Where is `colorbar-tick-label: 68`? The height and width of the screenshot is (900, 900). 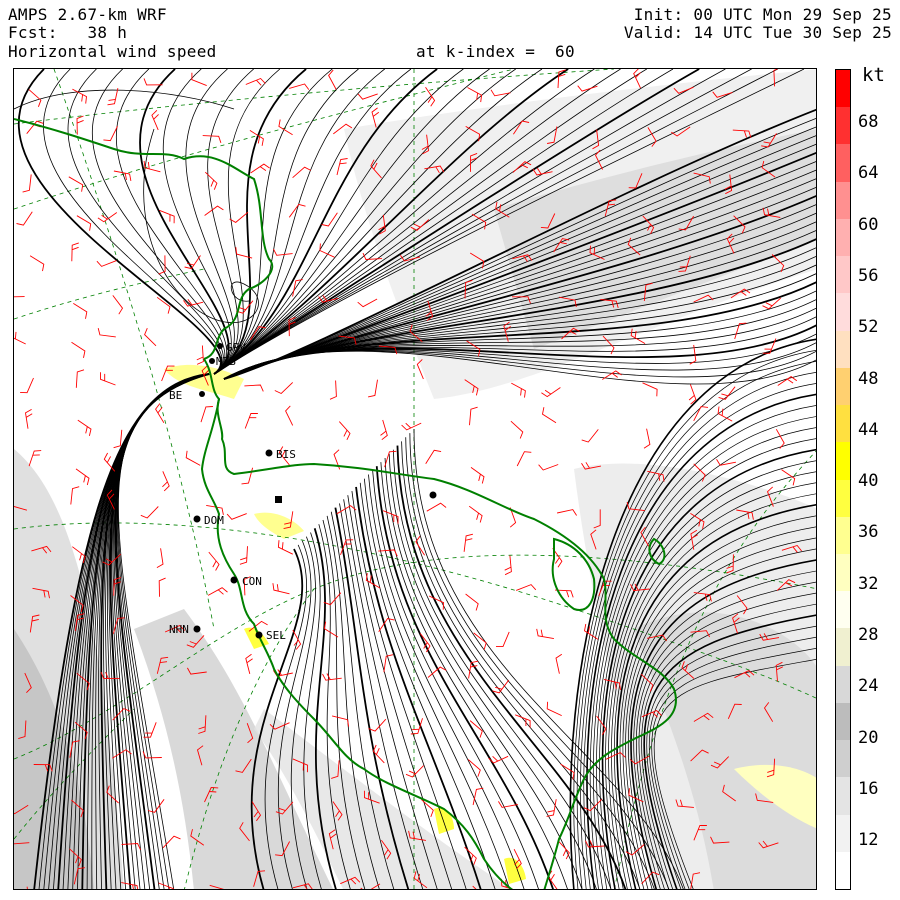 colorbar-tick-label: 68 is located at coordinates (868, 122).